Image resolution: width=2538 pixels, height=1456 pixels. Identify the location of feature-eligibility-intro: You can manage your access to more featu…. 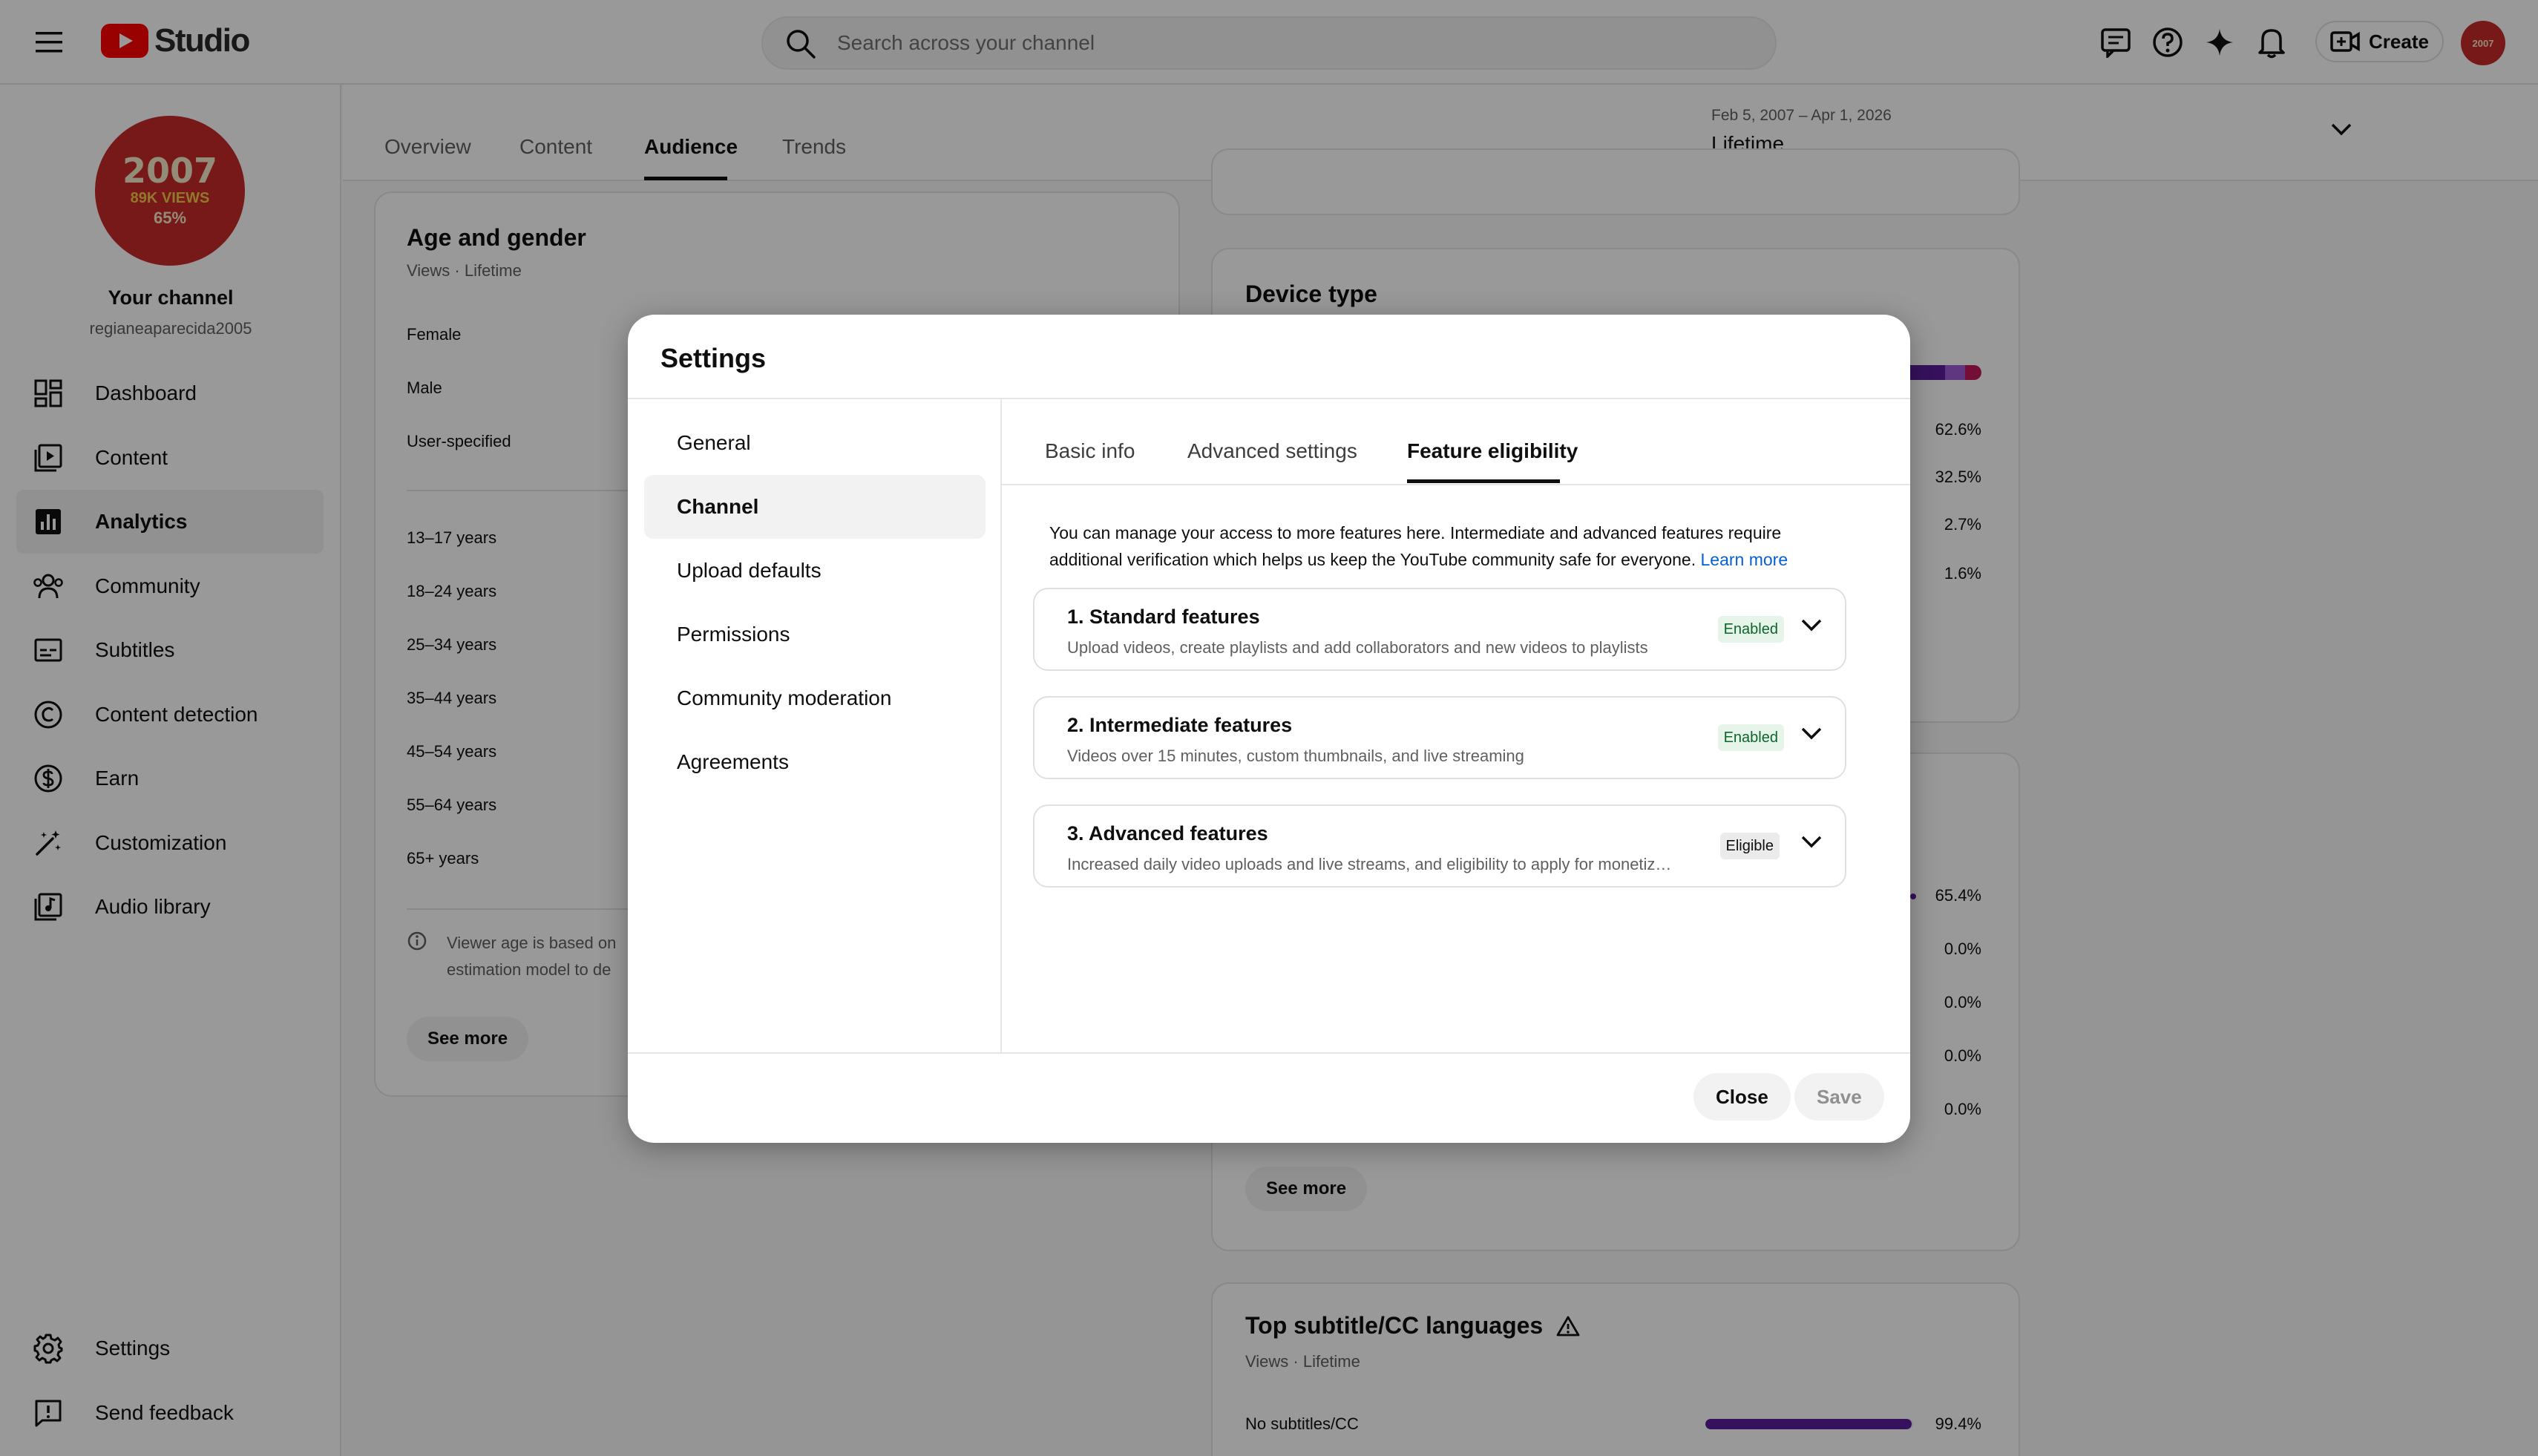
(1435, 546).